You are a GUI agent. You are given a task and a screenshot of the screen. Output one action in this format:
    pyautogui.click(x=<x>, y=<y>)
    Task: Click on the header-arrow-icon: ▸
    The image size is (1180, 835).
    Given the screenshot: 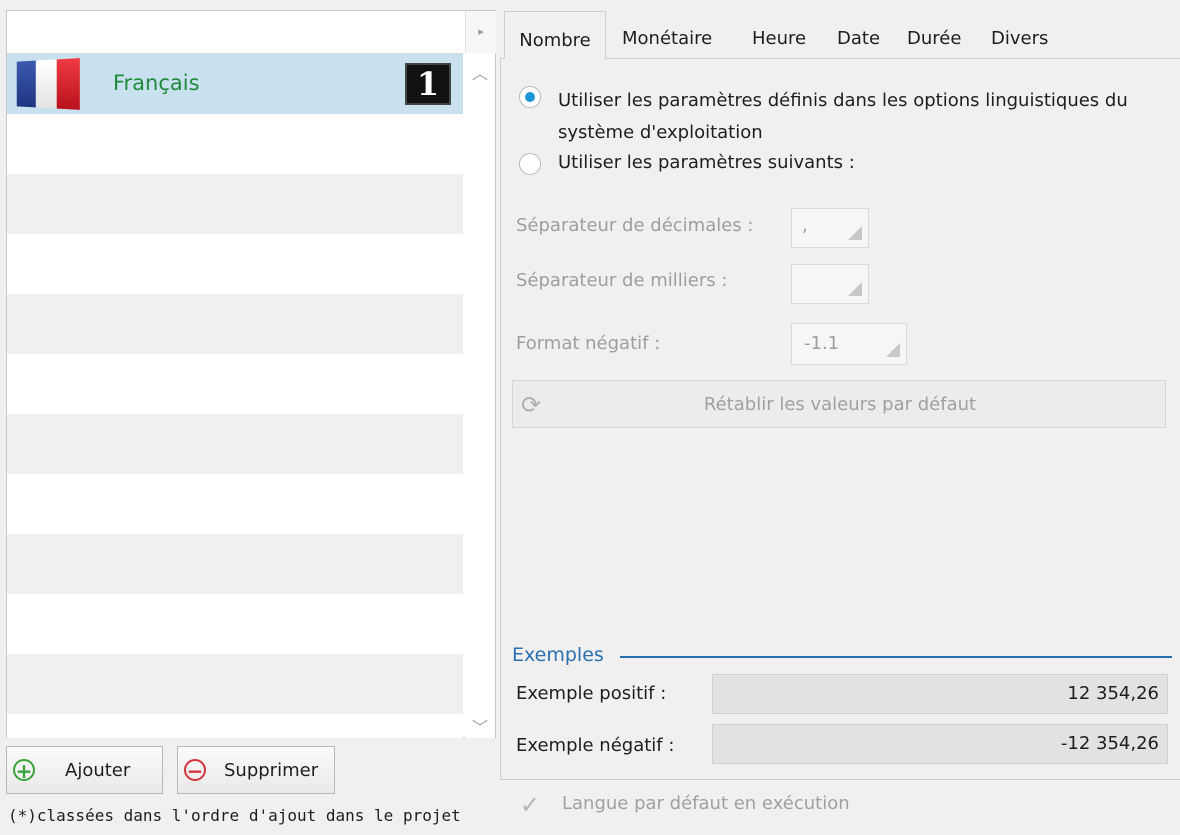 What is the action you would take?
    pyautogui.click(x=480, y=32)
    